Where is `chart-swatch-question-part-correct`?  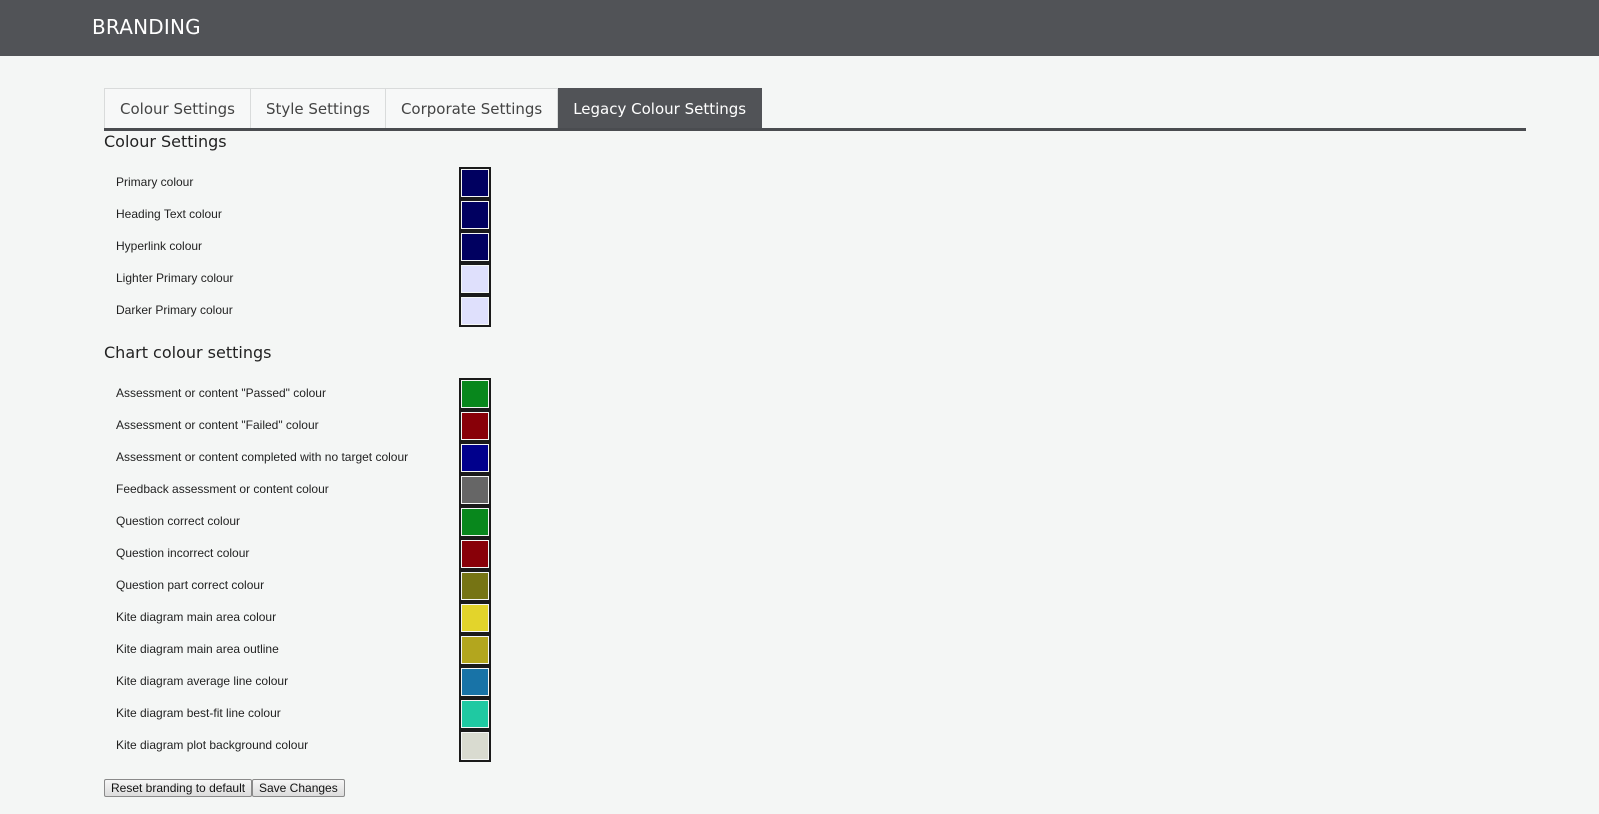 chart-swatch-question-part-correct is located at coordinates (475, 586).